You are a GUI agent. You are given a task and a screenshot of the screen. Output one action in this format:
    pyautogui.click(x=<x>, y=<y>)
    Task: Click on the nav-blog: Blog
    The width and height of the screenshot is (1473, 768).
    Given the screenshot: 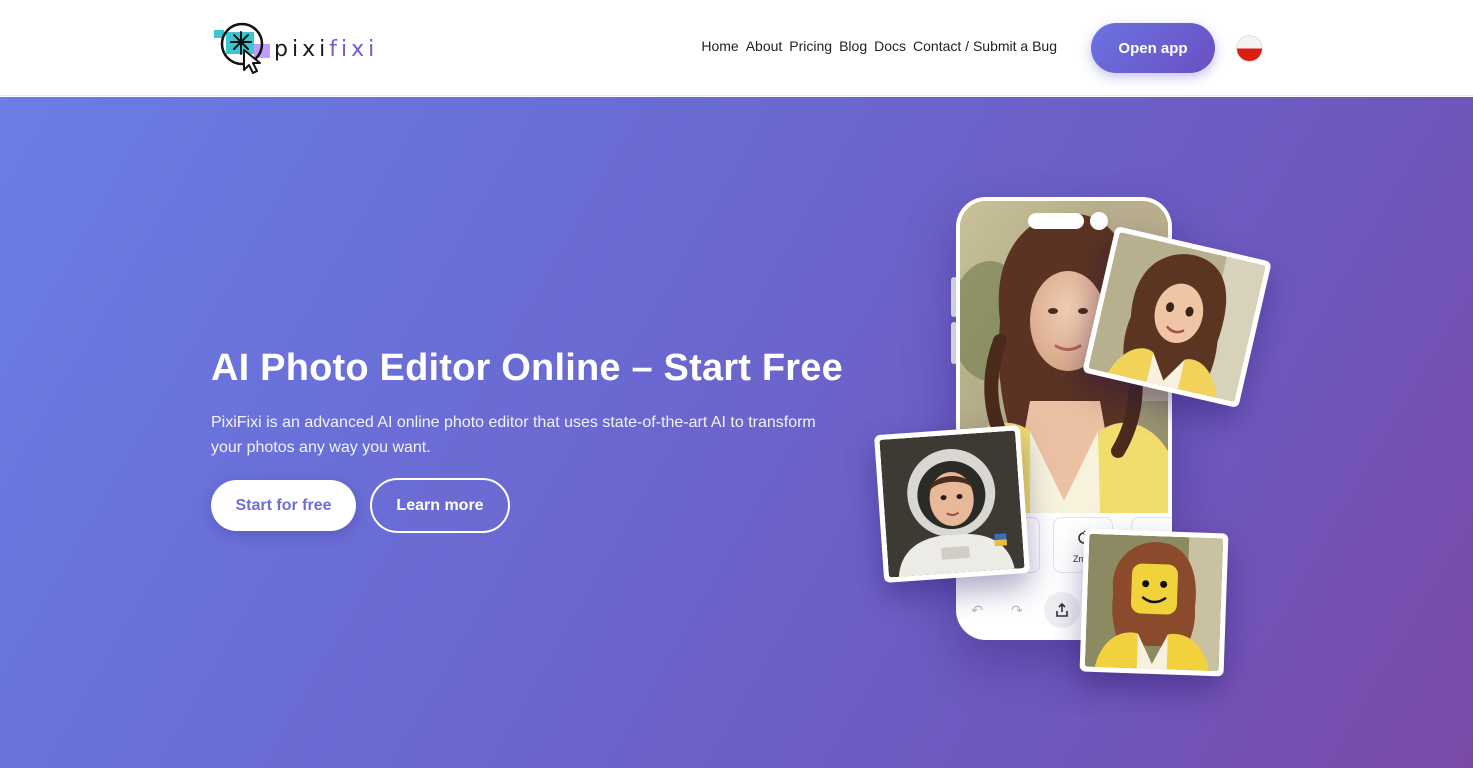 What is the action you would take?
    pyautogui.click(x=853, y=46)
    